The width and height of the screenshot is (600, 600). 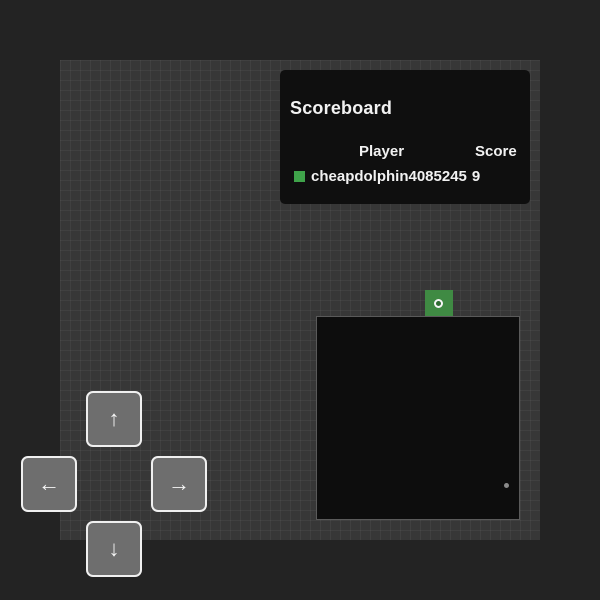 I want to click on scoreboard-title: Scoreboard, so click(x=341, y=108).